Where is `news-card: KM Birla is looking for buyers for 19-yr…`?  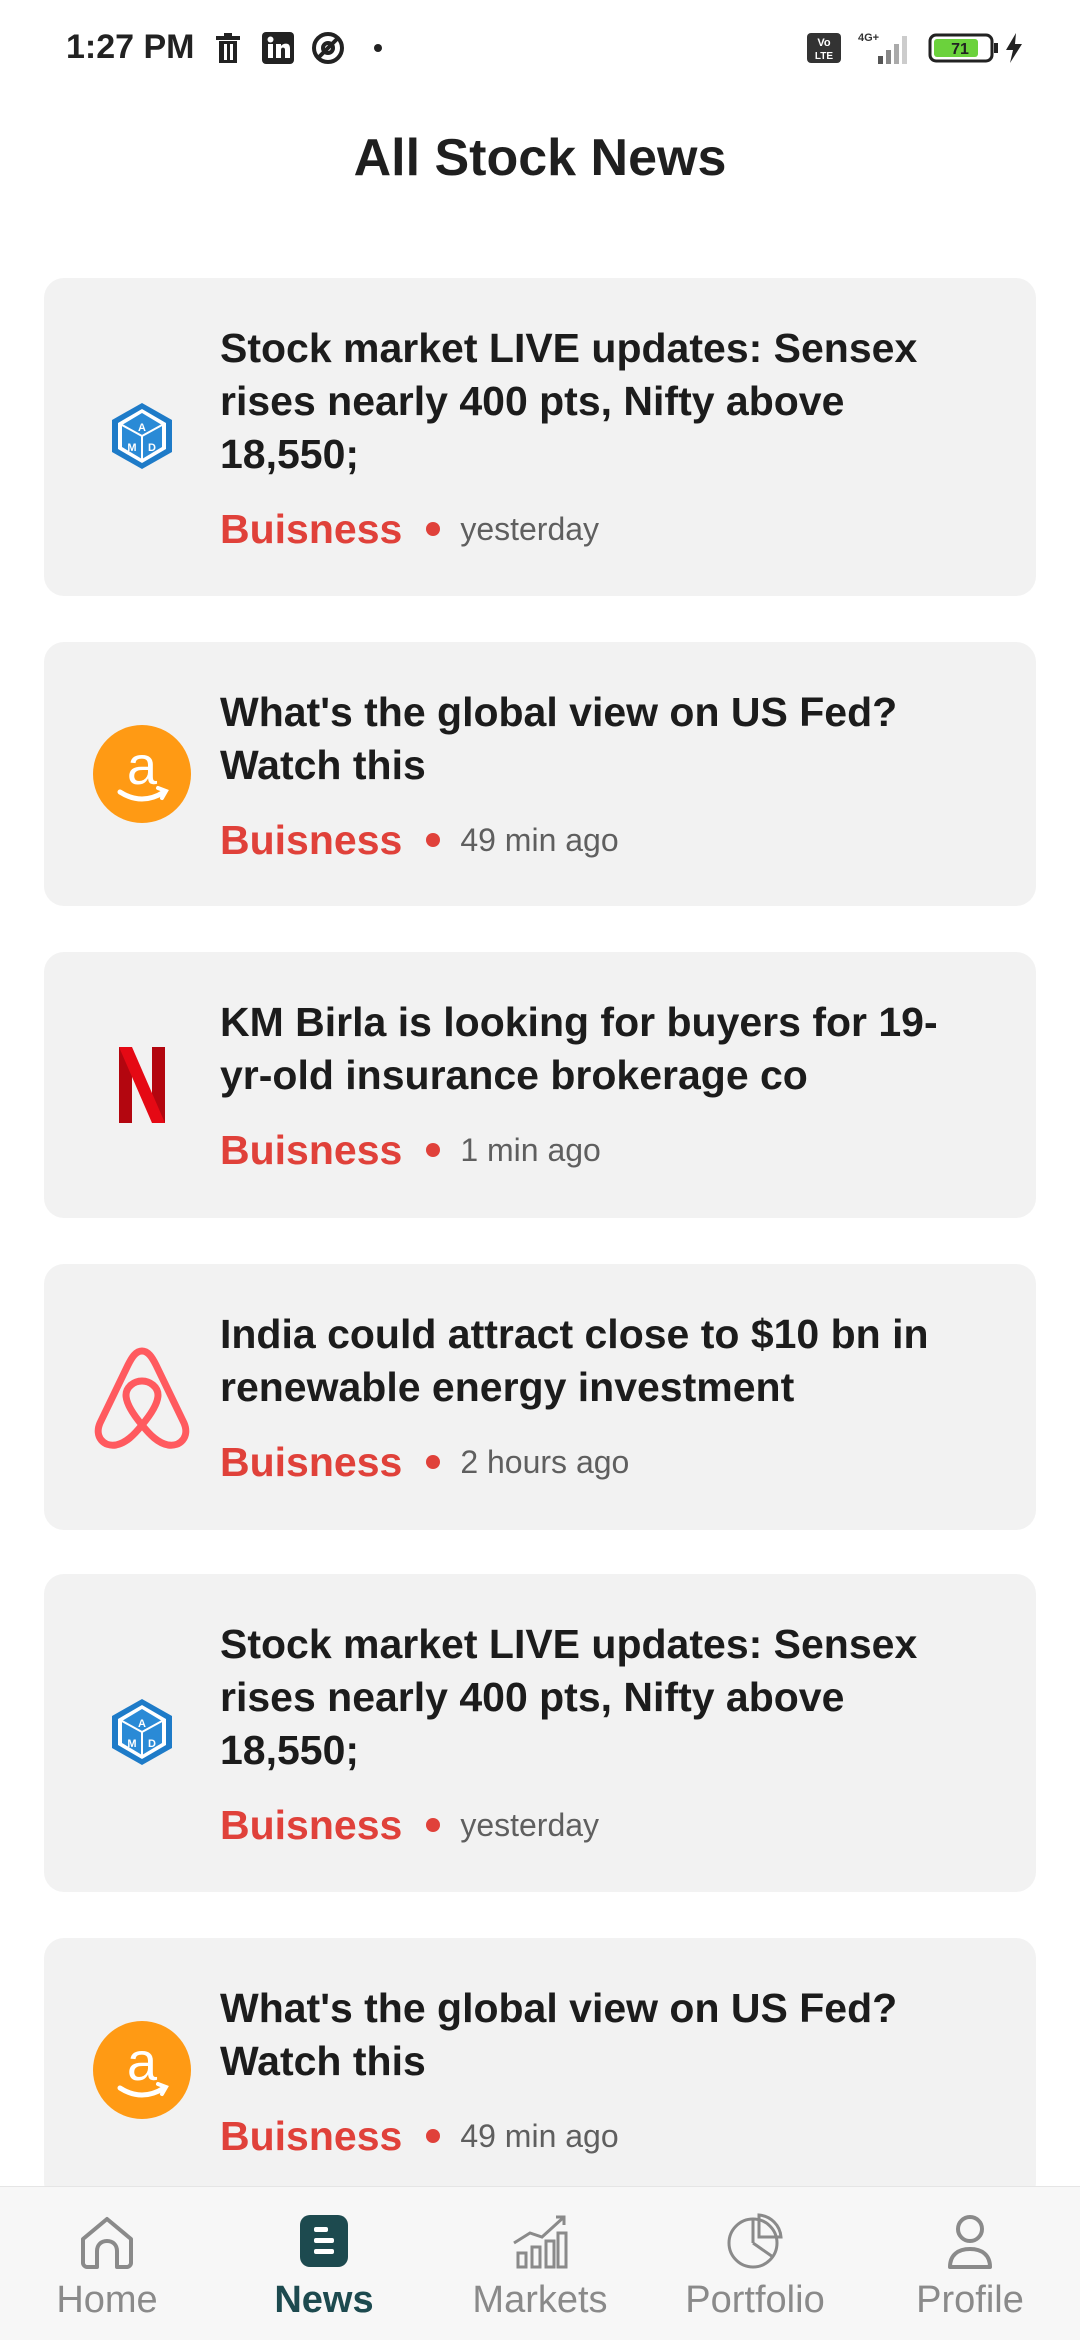
news-card: KM Birla is looking for buyers for 19-yr… is located at coordinates (540, 1085).